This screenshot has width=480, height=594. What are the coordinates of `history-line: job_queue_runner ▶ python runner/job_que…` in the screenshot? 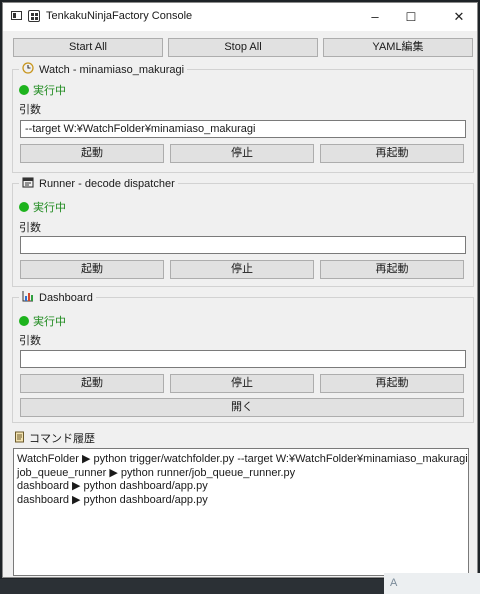 It's located at (156, 472).